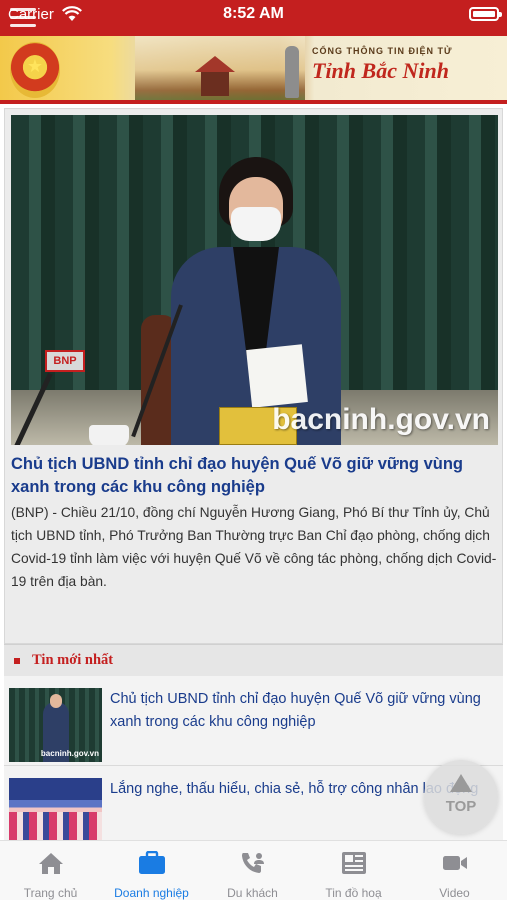 This screenshot has height=900, width=507. Describe the element at coordinates (253, 863) in the screenshot. I see `phone-person-icon` at that location.